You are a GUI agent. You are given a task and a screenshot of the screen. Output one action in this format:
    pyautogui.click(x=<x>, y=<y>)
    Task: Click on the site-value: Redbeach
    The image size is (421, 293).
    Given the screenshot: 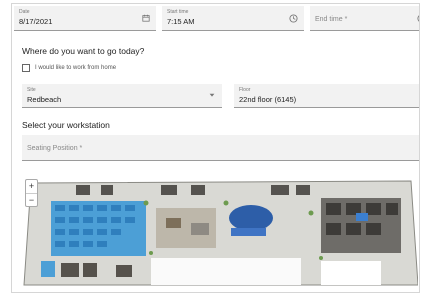 What is the action you would take?
    pyautogui.click(x=44, y=99)
    